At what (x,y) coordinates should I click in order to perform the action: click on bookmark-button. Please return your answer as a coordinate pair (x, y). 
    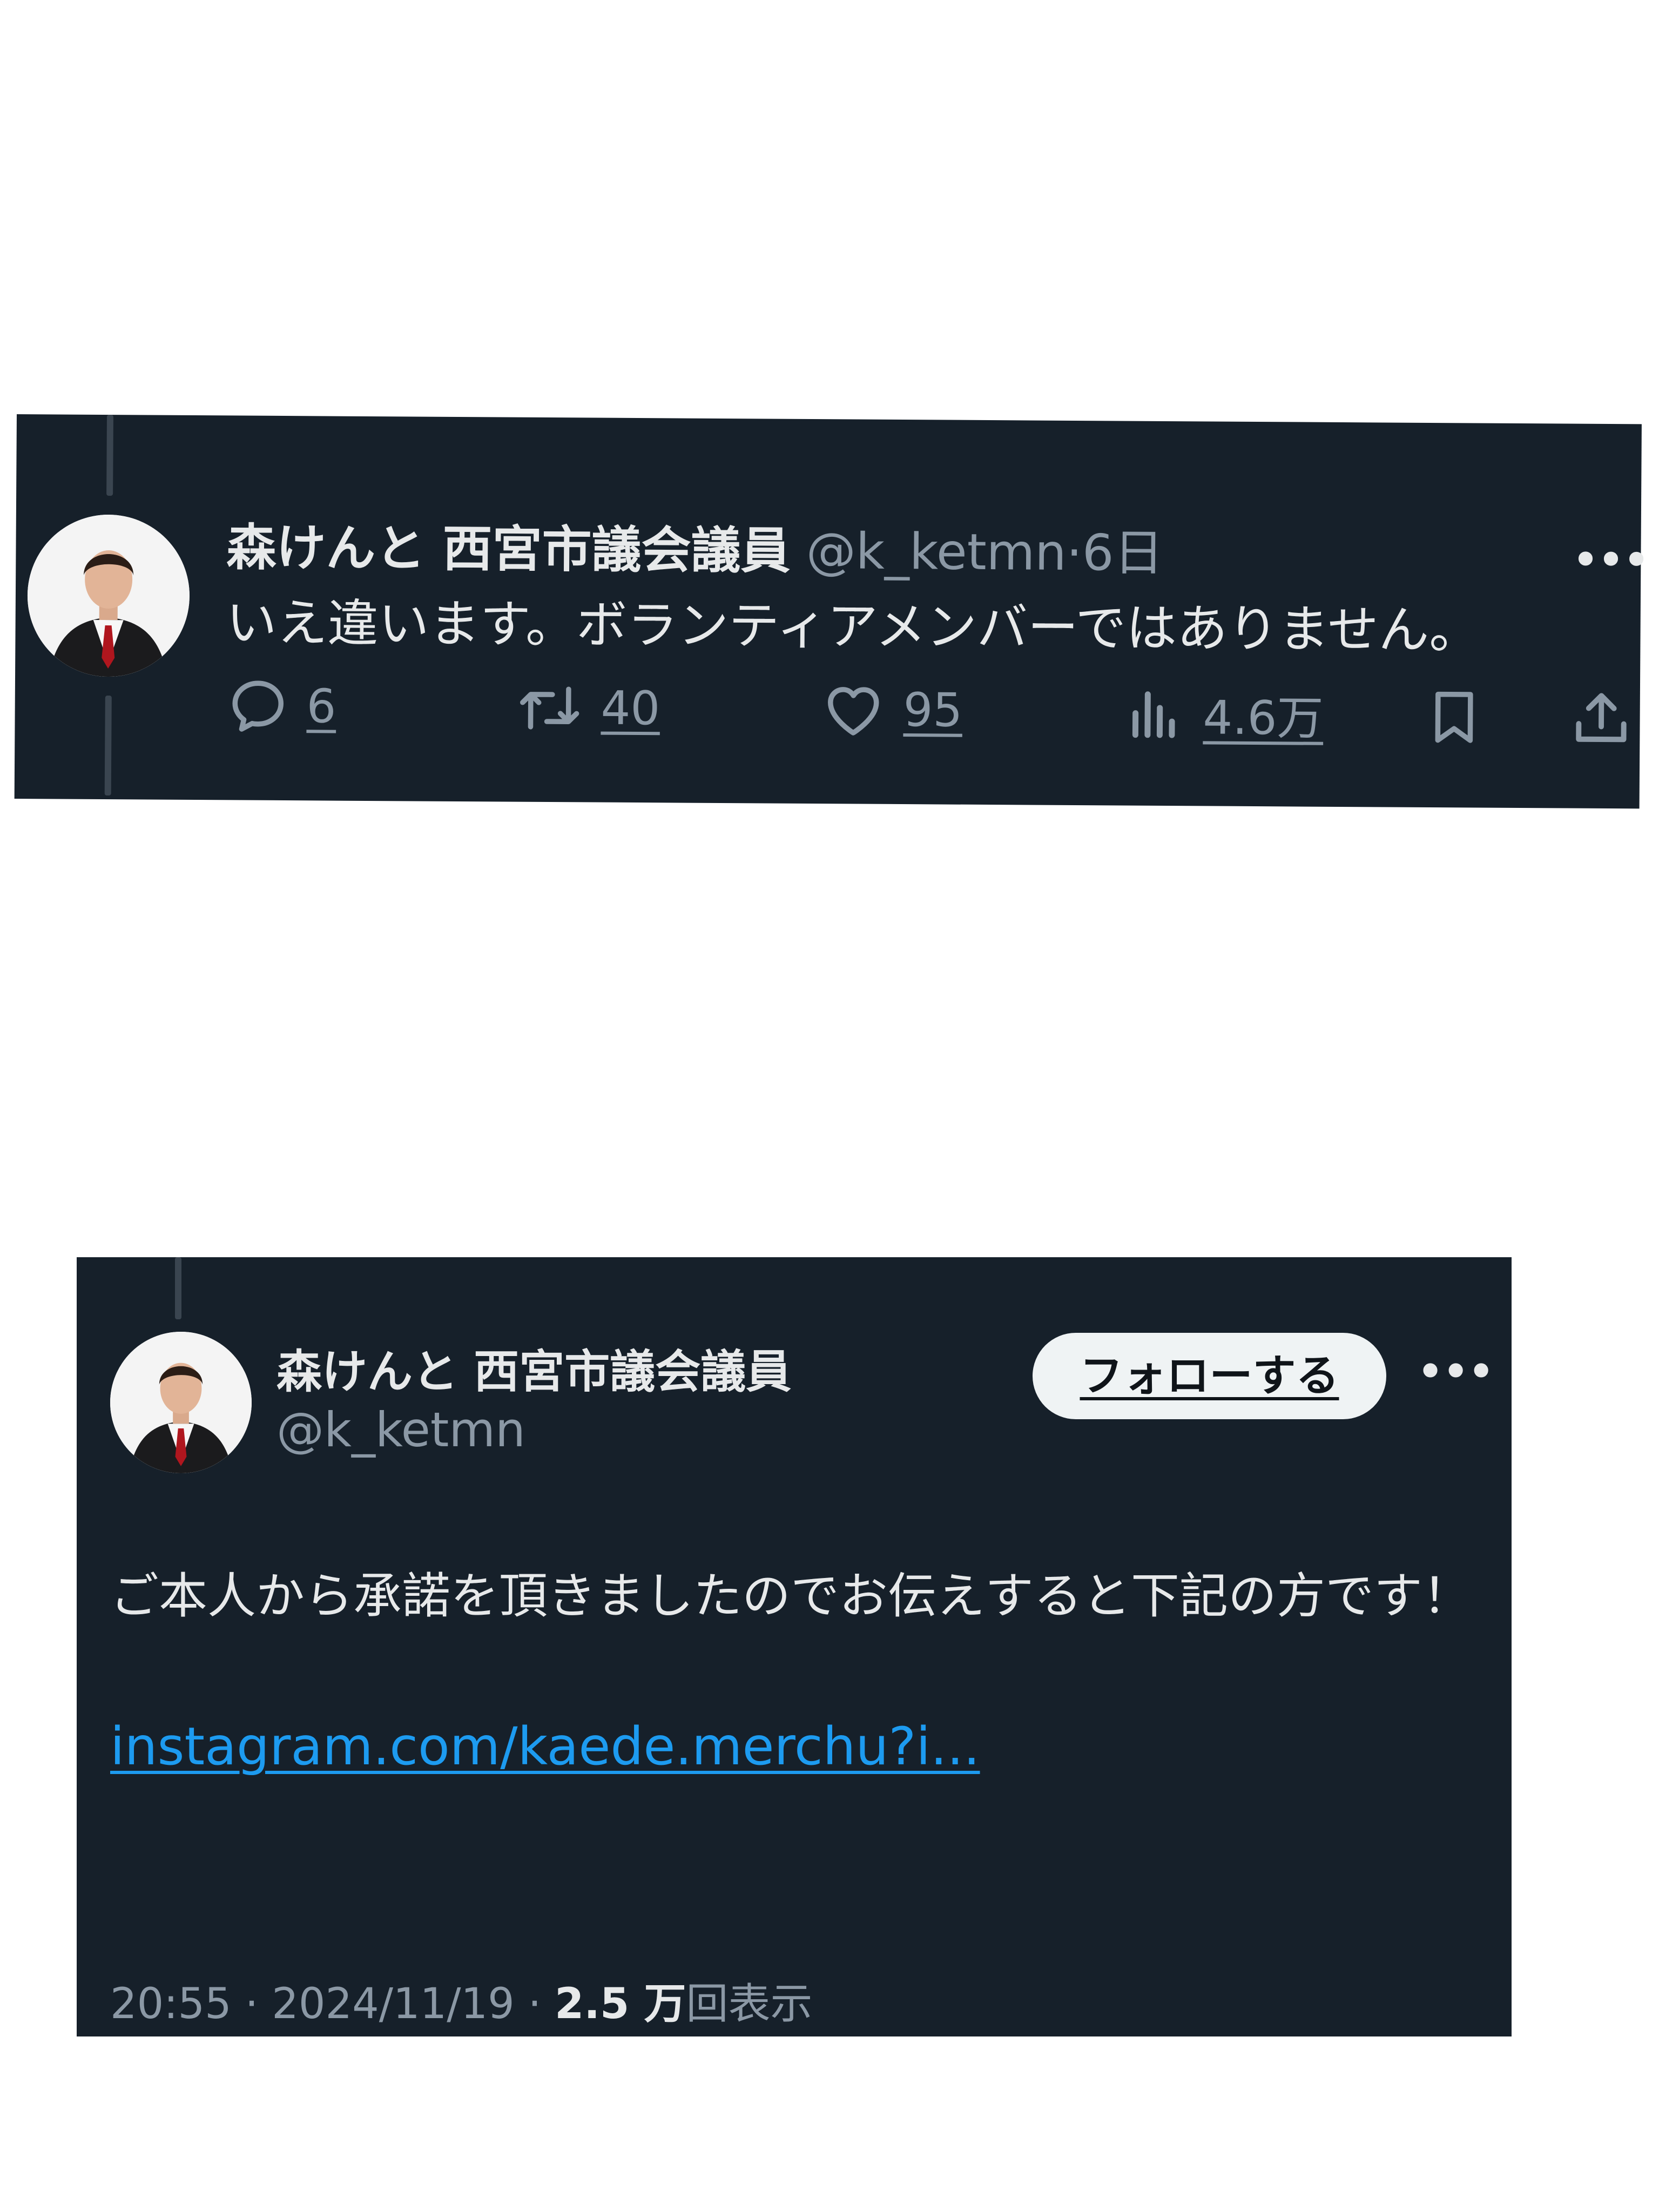
    Looking at the image, I should click on (1454, 717).